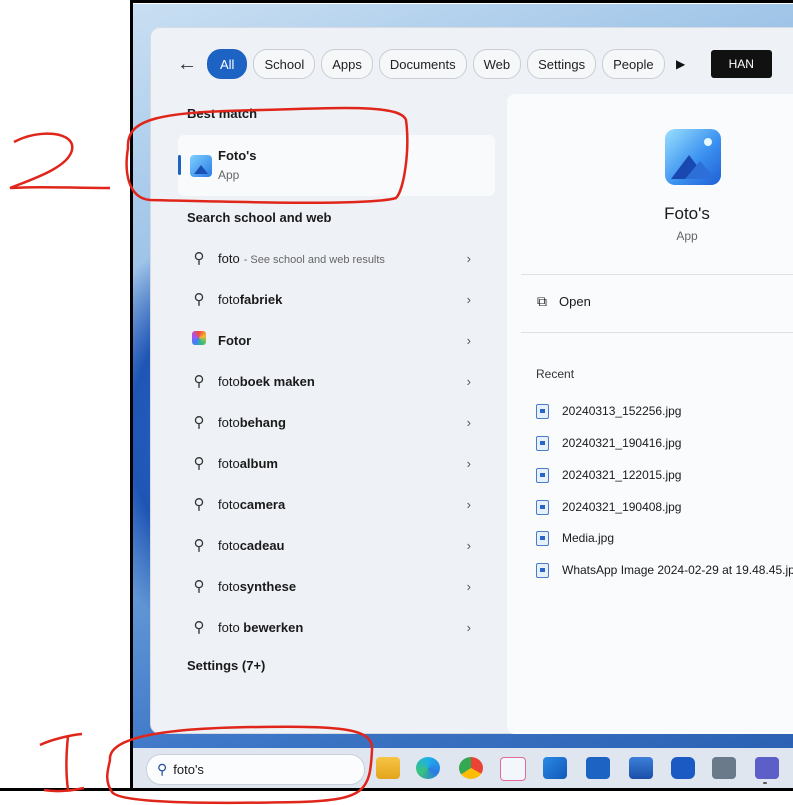 Image resolution: width=793 pixels, height=805 pixels. Describe the element at coordinates (222, 113) in the screenshot. I see `best-match-heading: Best match` at that location.